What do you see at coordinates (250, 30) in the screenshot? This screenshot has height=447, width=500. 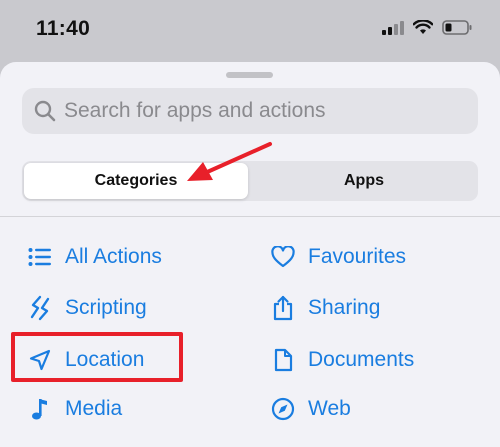 I see `status-bar: 11:40` at bounding box center [250, 30].